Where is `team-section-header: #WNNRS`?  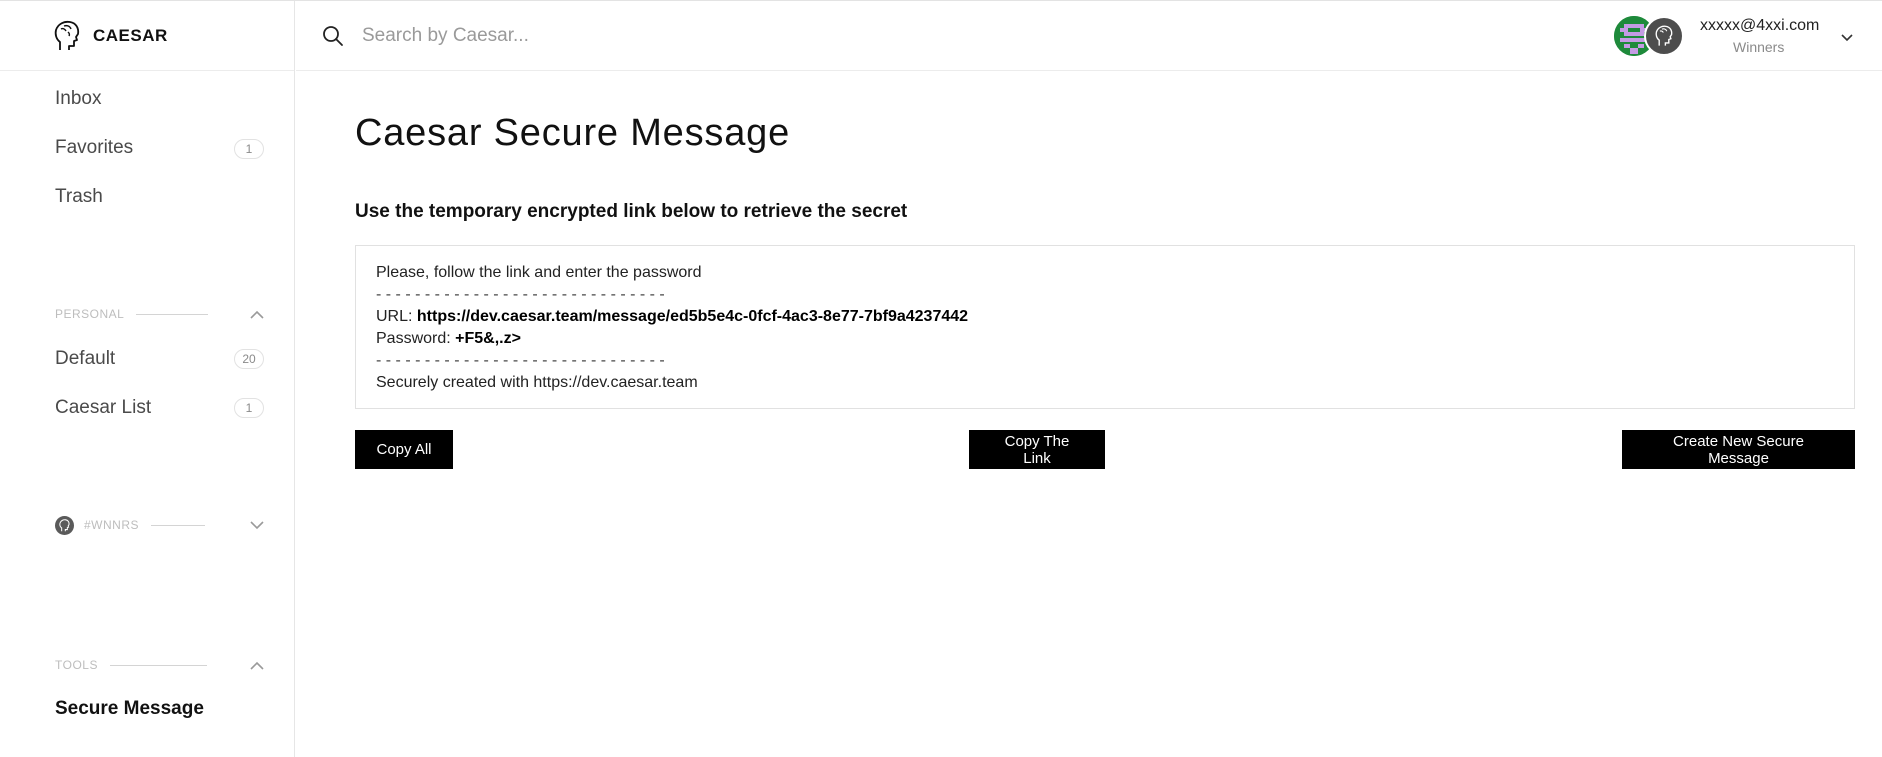
team-section-header: #WNNRS is located at coordinates (160, 525).